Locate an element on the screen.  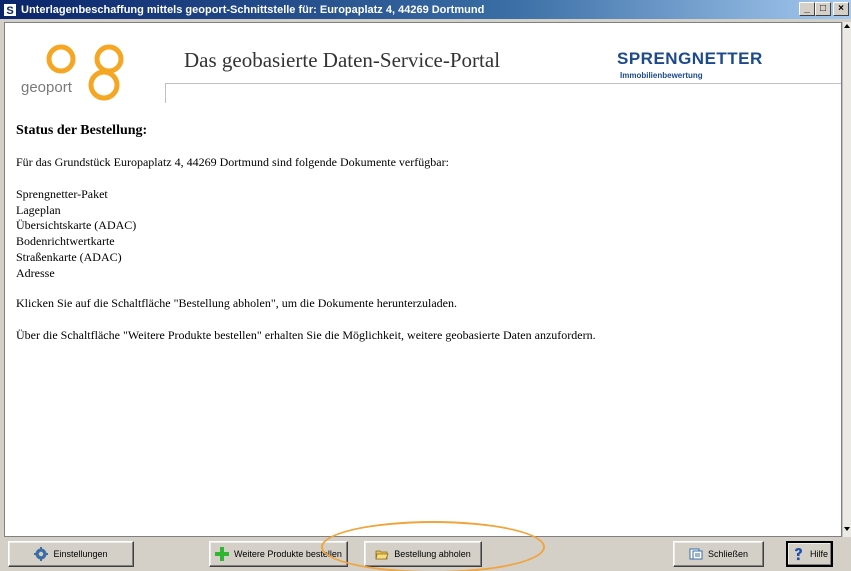
more-products-button: Weitere Produkte bestellen is located at coordinates (278, 554).